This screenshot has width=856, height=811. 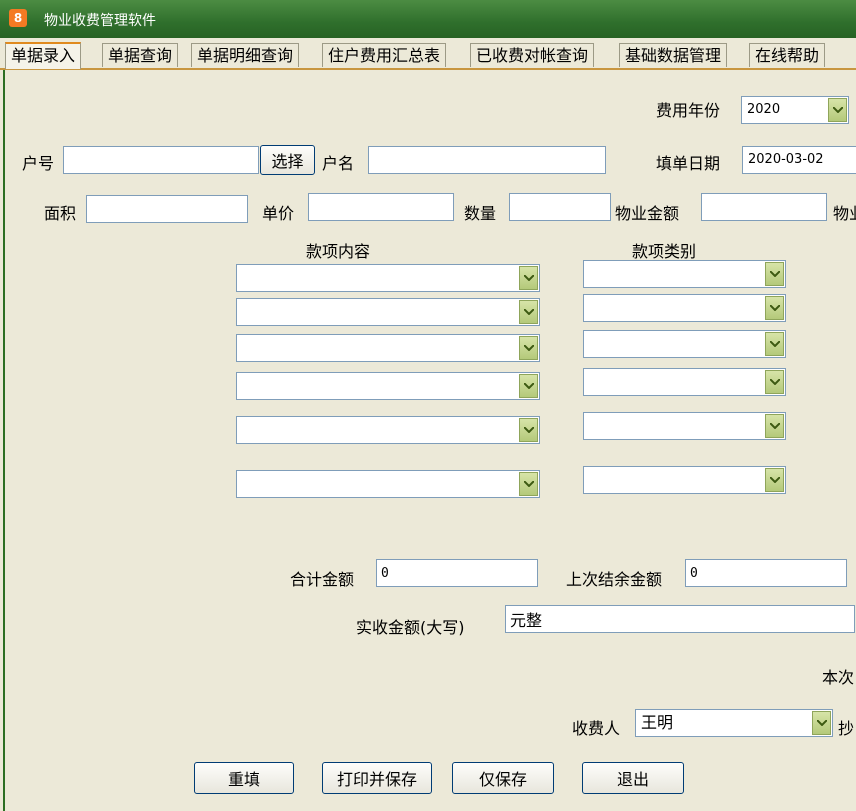 I want to click on exit-button: 退出, so click(x=633, y=778).